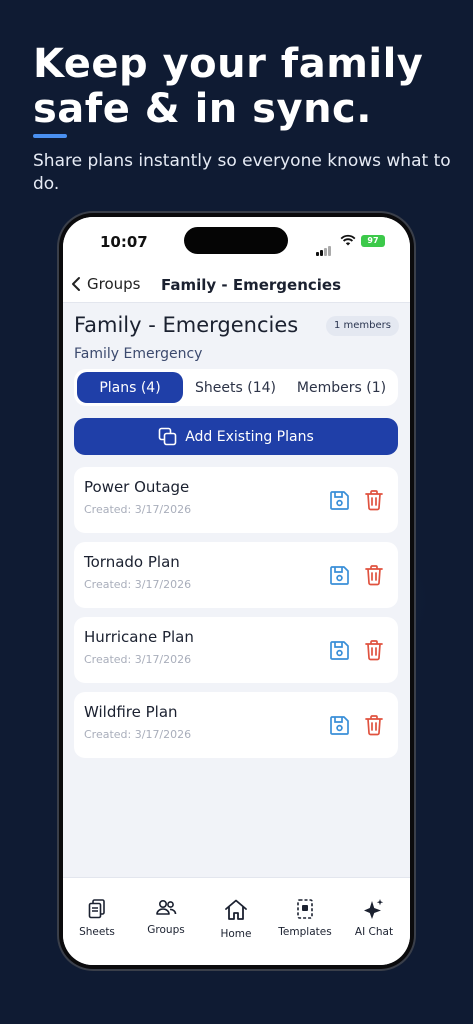  What do you see at coordinates (96, 909) in the screenshot?
I see `sheets-icon` at bounding box center [96, 909].